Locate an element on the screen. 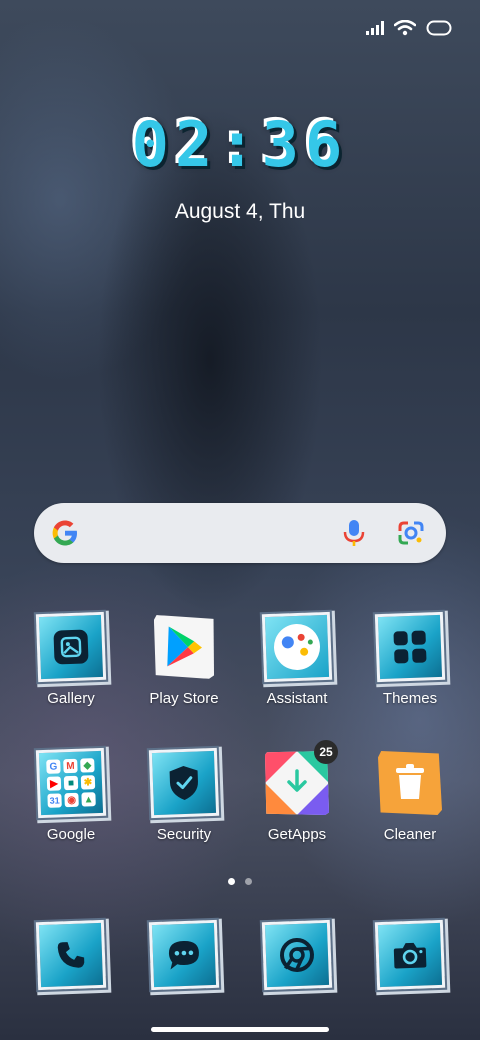 The width and height of the screenshot is (480, 1040). app-label: Themes is located at coordinates (410, 698).